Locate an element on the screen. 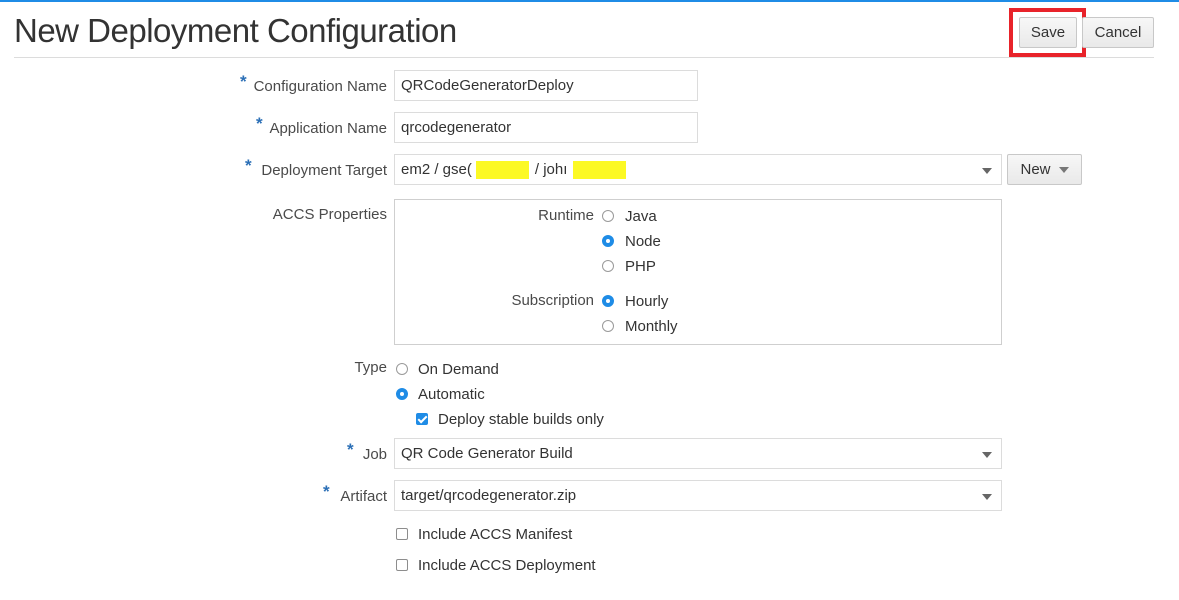 This screenshot has height=600, width=1179. deployment-target-select: em2 / gse( / johı is located at coordinates (698, 169).